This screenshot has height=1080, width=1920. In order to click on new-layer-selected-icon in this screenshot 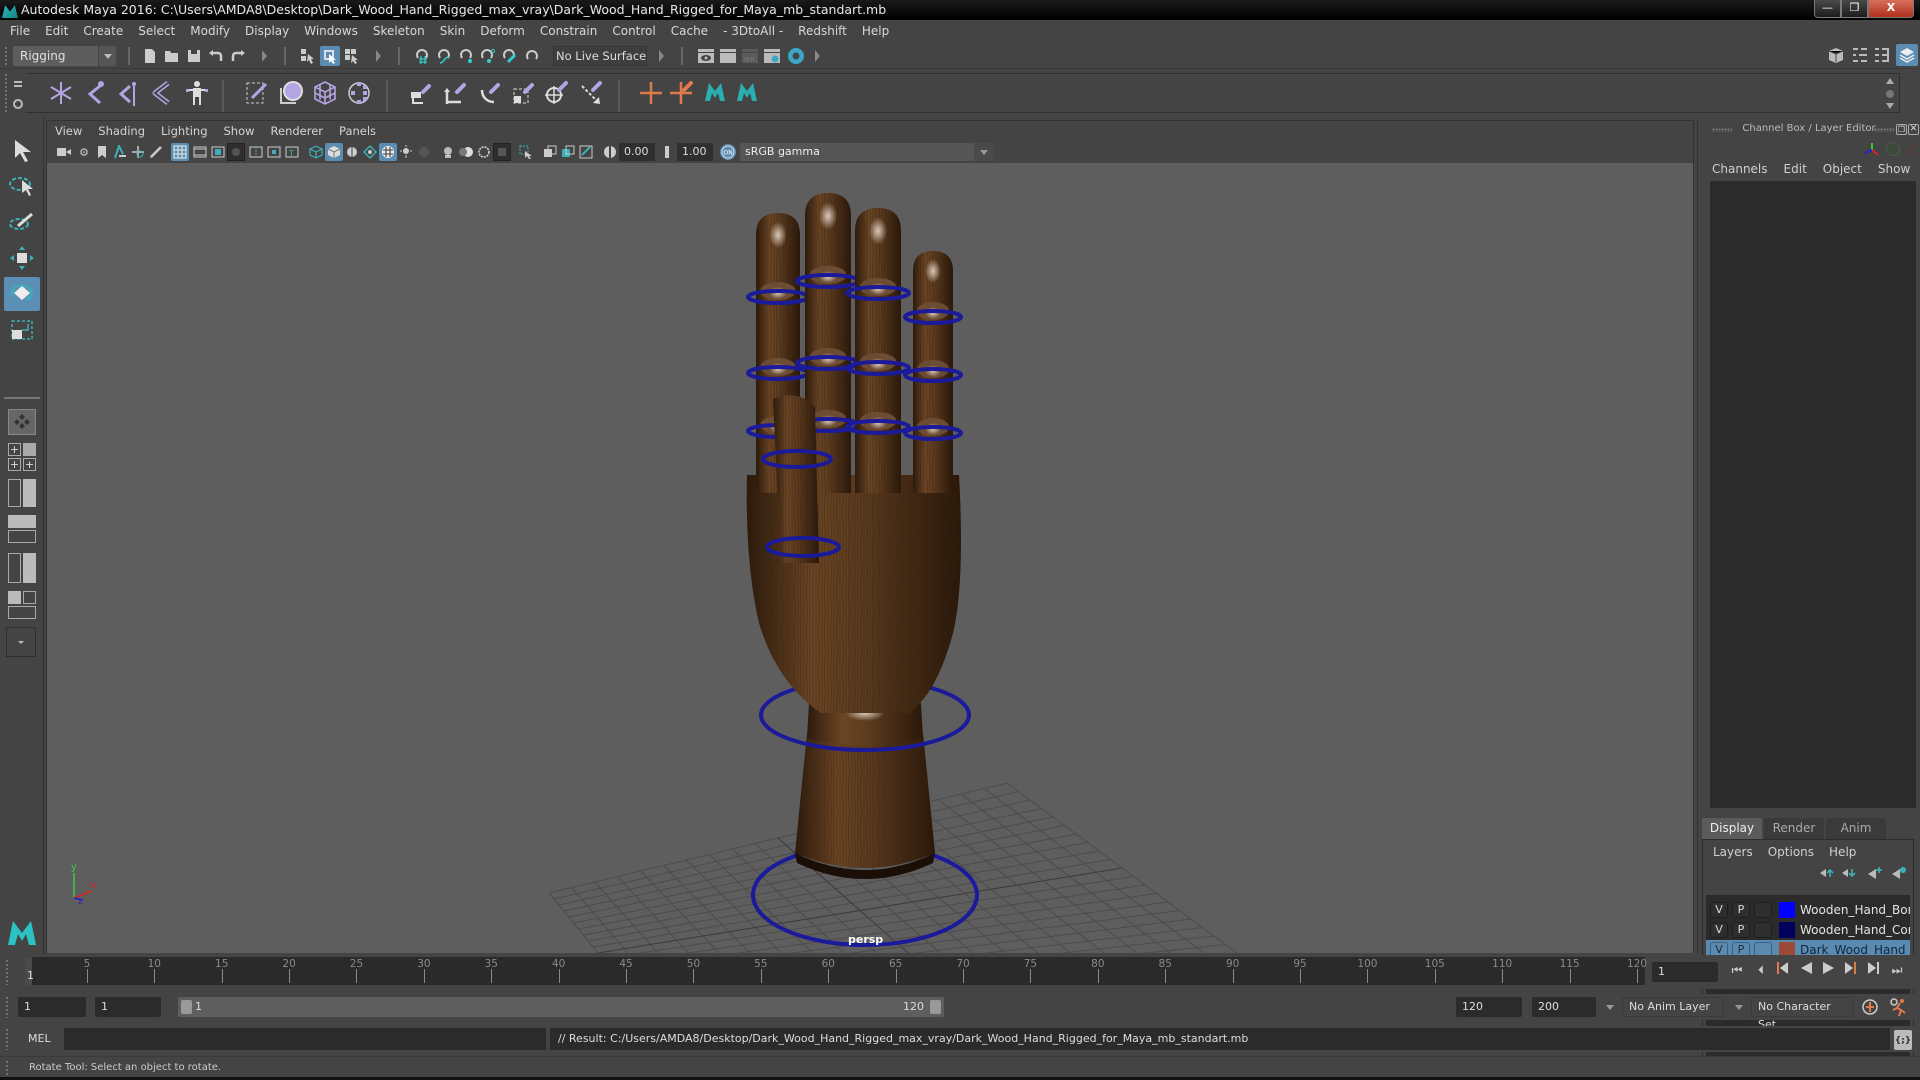, I will do `click(1899, 873)`.